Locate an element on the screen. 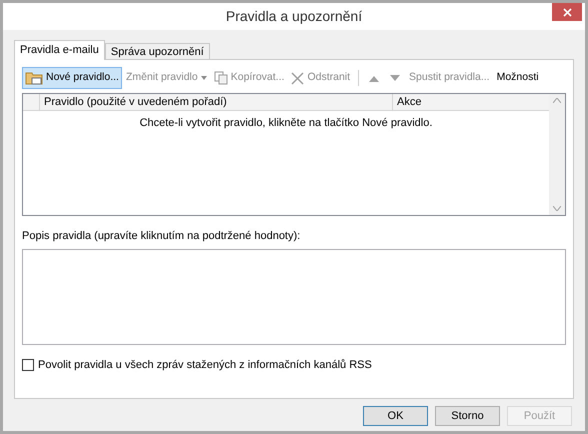 The height and width of the screenshot is (434, 588). copy-icon is located at coordinates (221, 78).